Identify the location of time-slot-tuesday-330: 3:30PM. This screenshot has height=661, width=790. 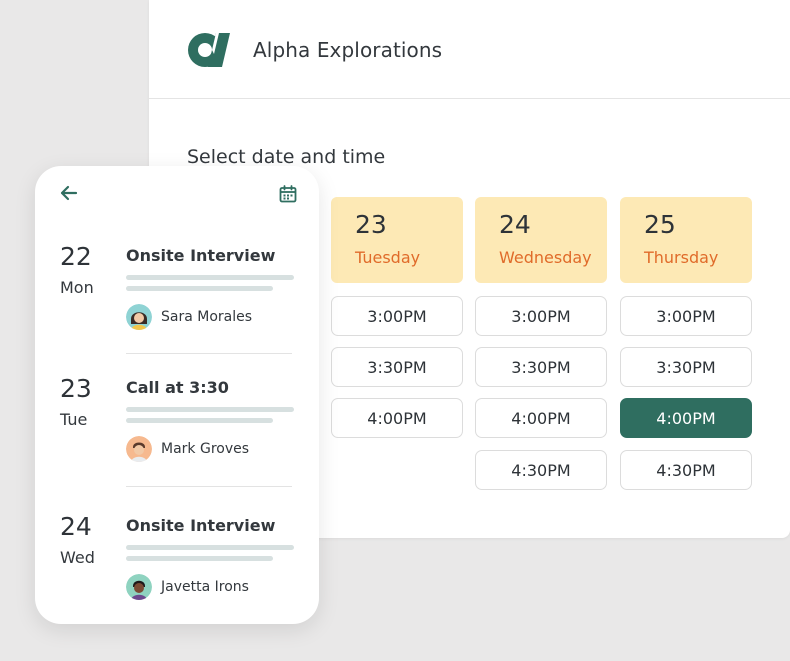
(397, 367).